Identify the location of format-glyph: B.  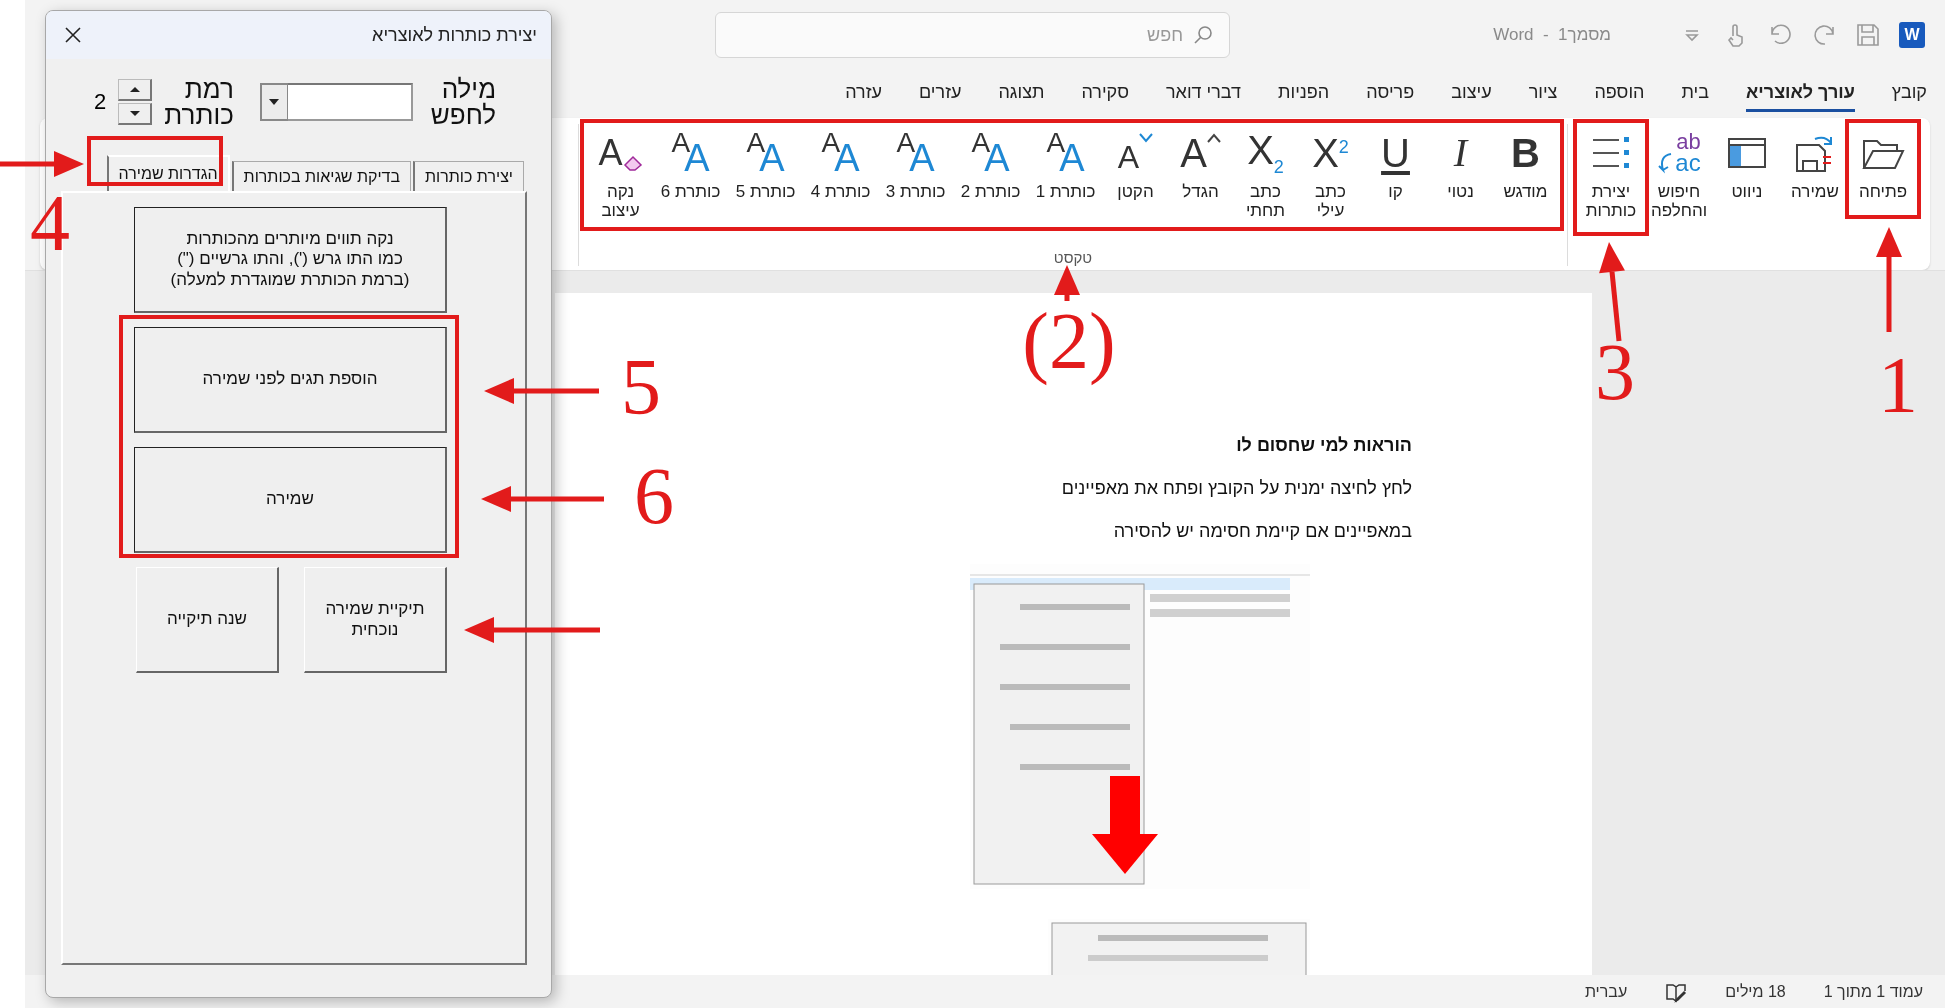
(1525, 153).